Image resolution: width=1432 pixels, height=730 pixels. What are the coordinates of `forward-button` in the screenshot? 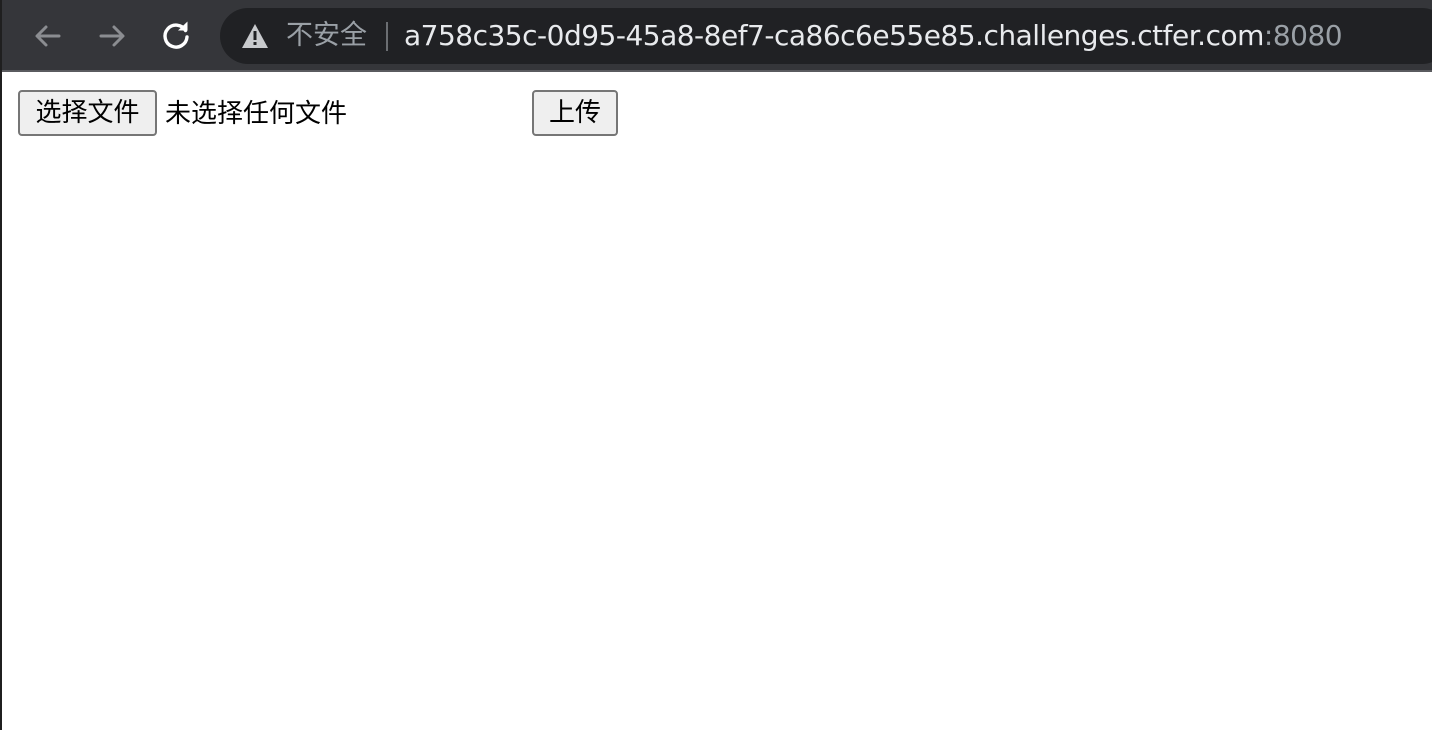 It's located at (112, 36).